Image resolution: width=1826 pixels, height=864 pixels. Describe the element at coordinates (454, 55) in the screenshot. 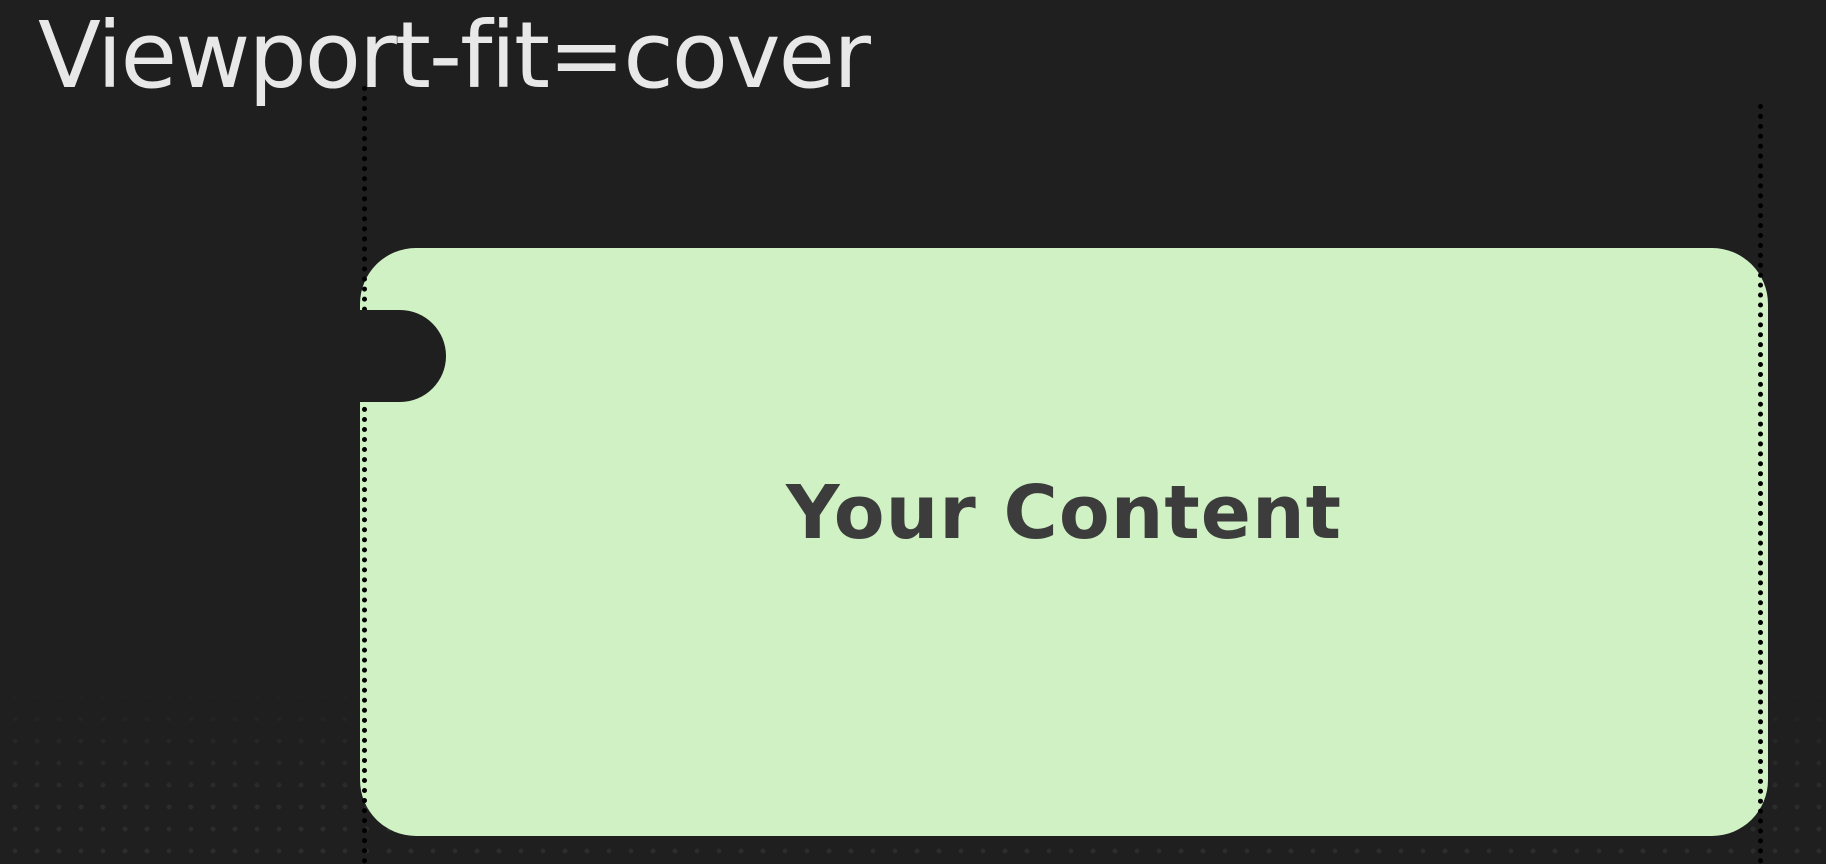

I see `page-title: Viewport-fit=cover` at that location.